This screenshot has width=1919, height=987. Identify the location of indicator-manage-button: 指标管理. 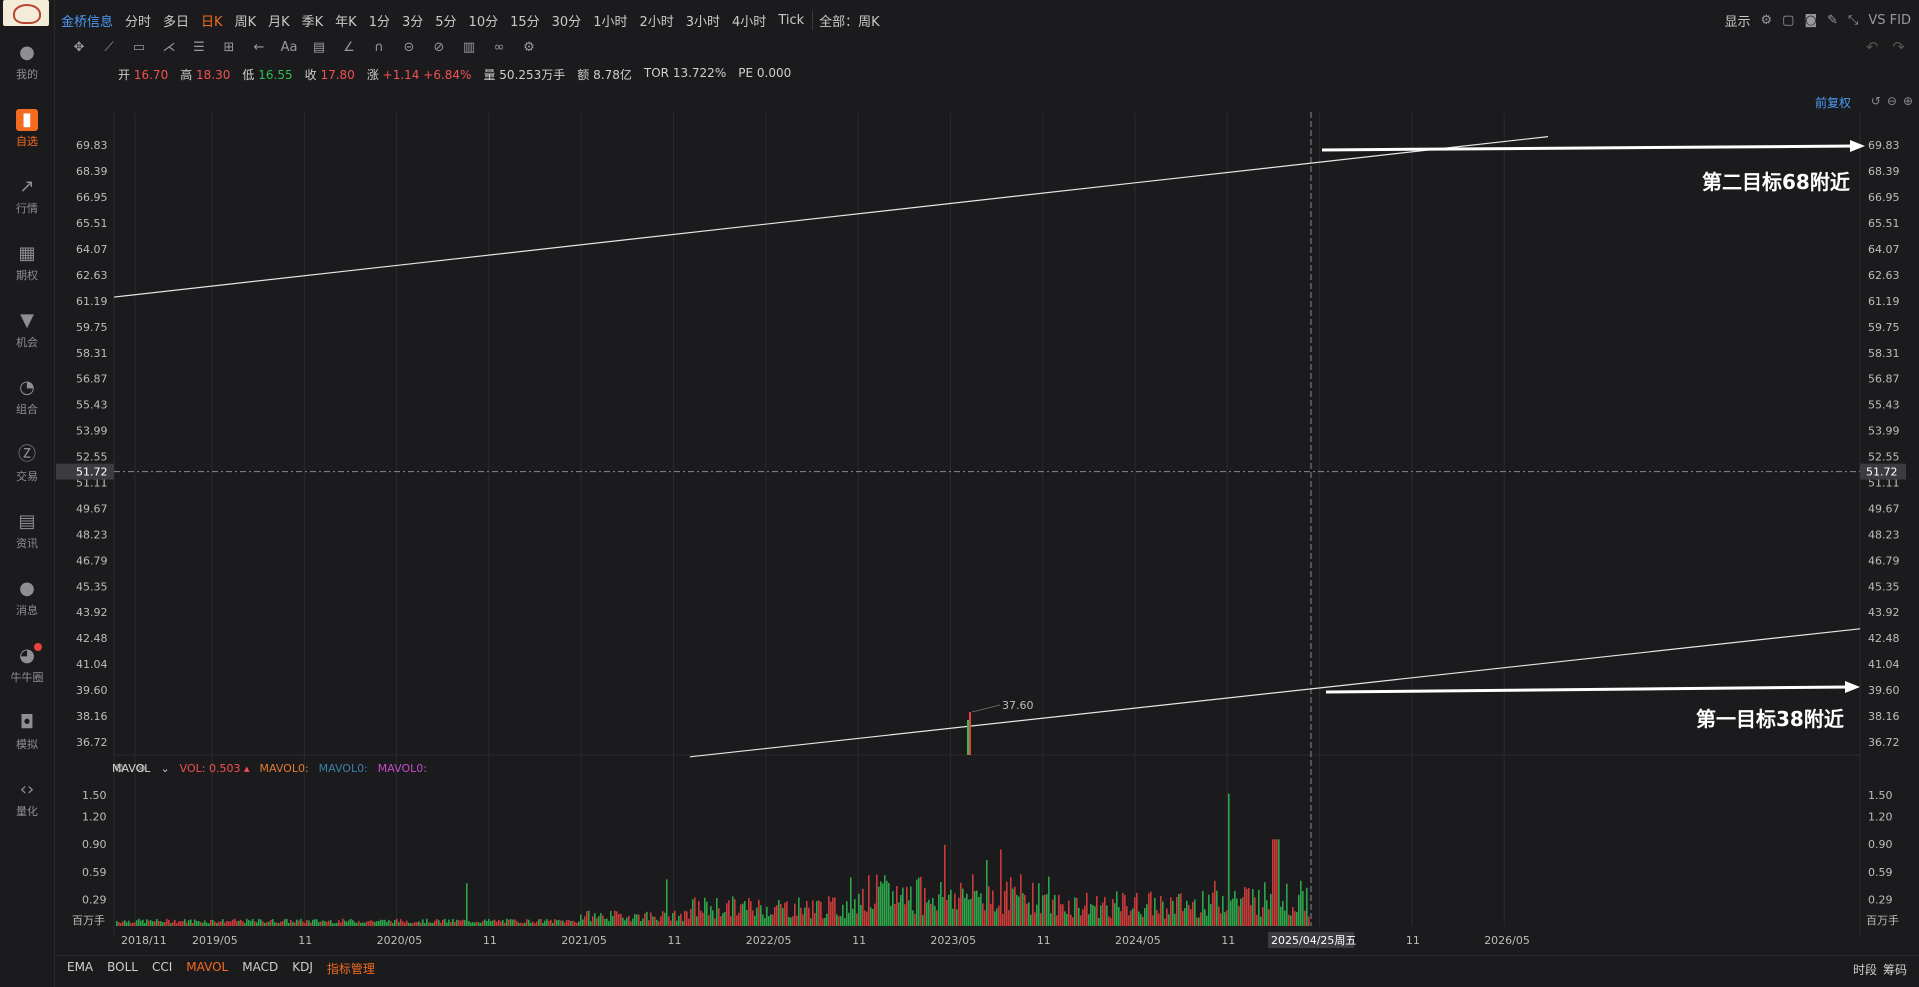
(351, 968).